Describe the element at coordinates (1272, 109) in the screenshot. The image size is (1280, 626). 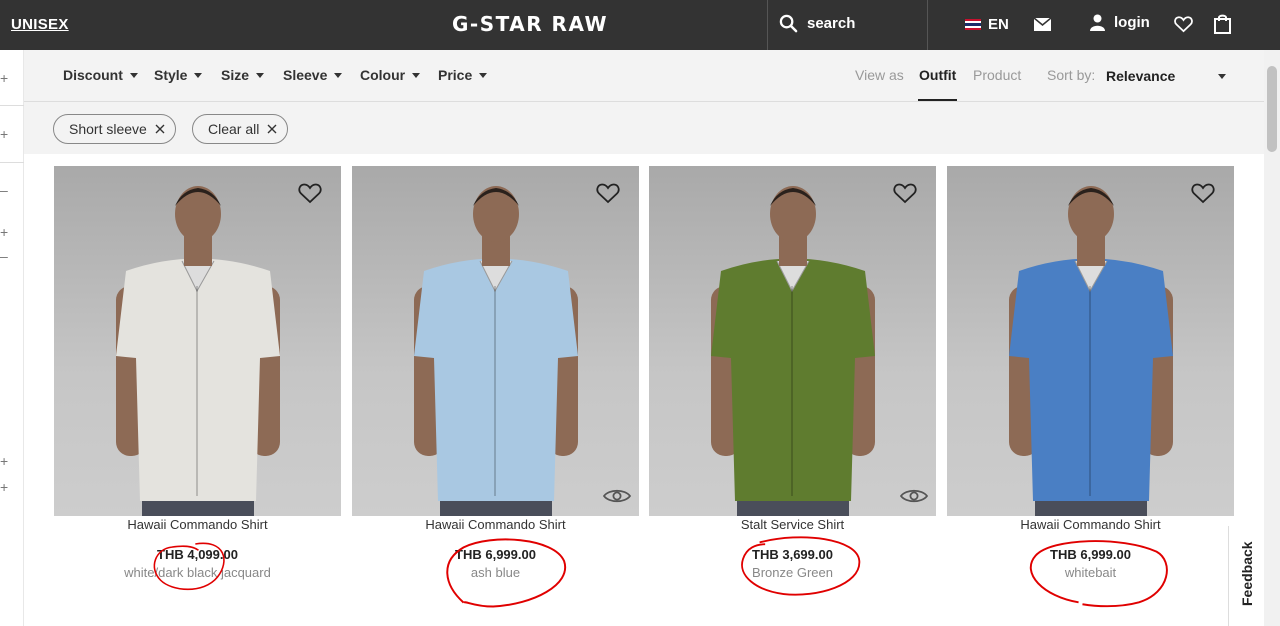
I see `scrollbar-thumb` at that location.